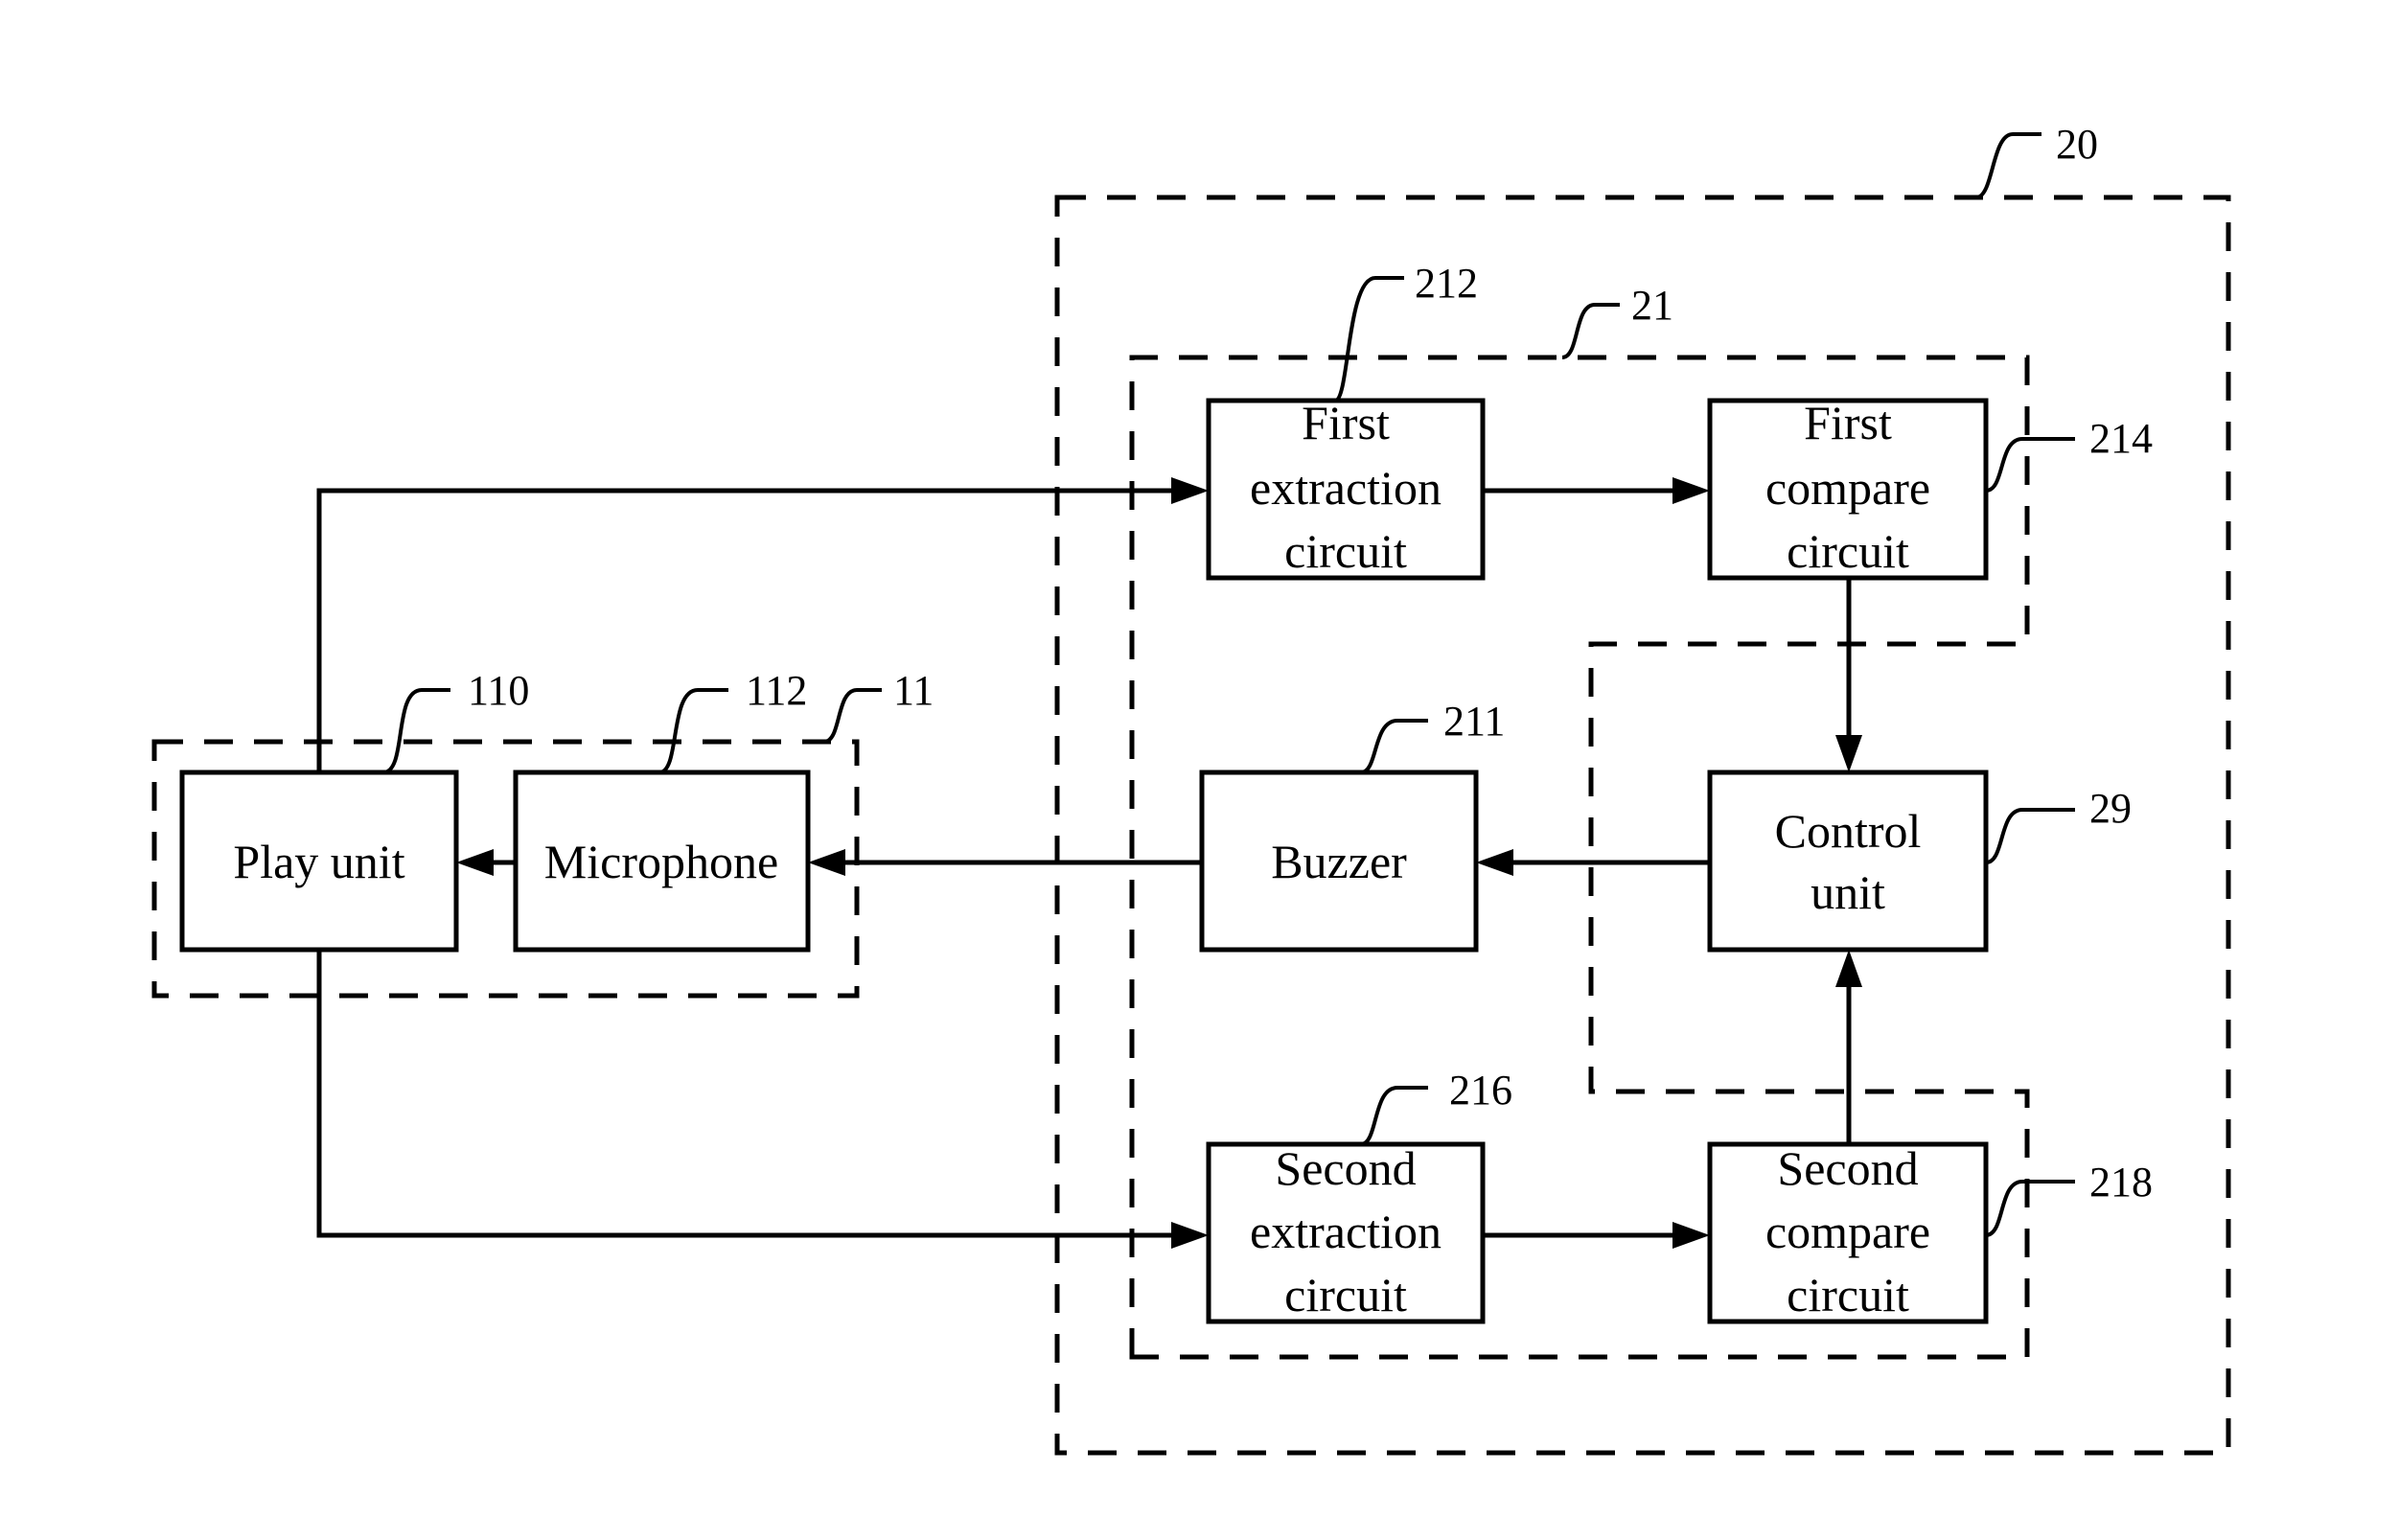 The image size is (2399, 1540). I want to click on block-play-unit: Play unit, so click(319, 861).